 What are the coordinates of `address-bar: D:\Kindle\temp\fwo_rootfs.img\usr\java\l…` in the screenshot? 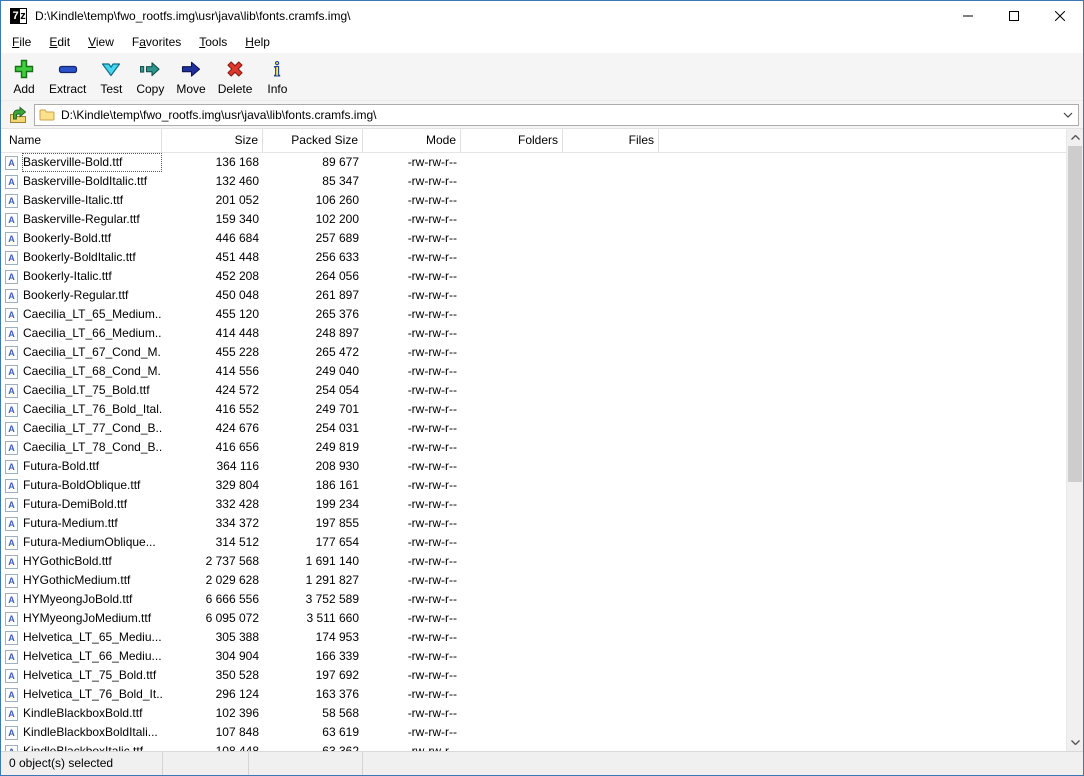 It's located at (542, 115).